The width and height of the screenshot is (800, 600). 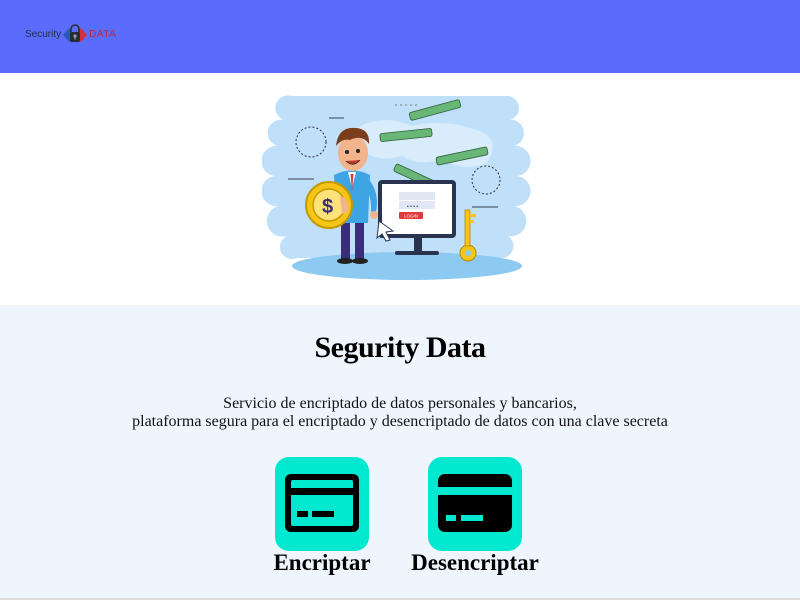 I want to click on brand-logo: Security DATA, so click(x=70, y=34).